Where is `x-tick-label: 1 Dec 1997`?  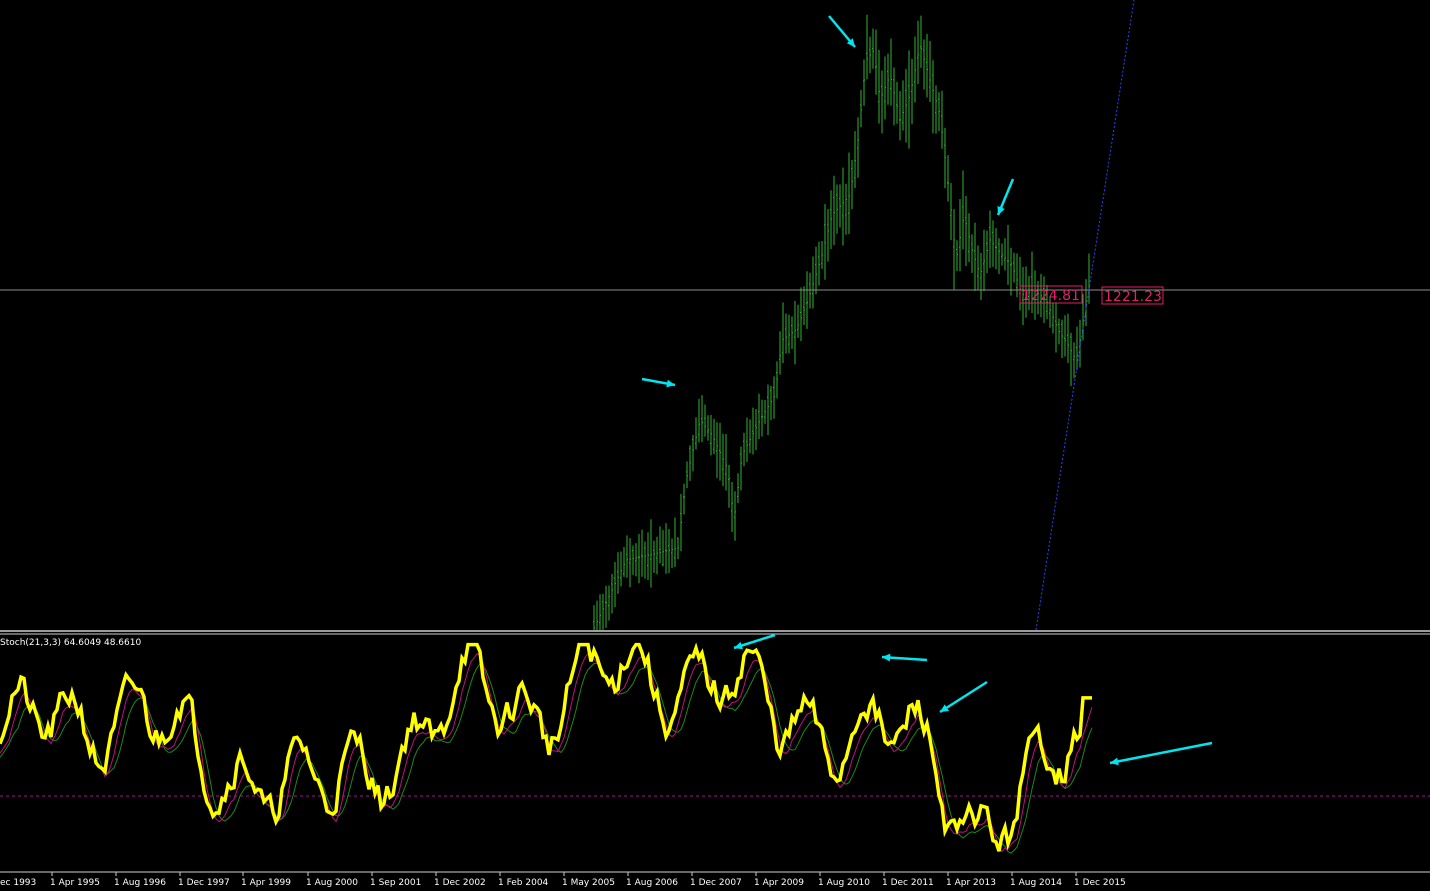
x-tick-label: 1 Dec 1997 is located at coordinates (204, 883).